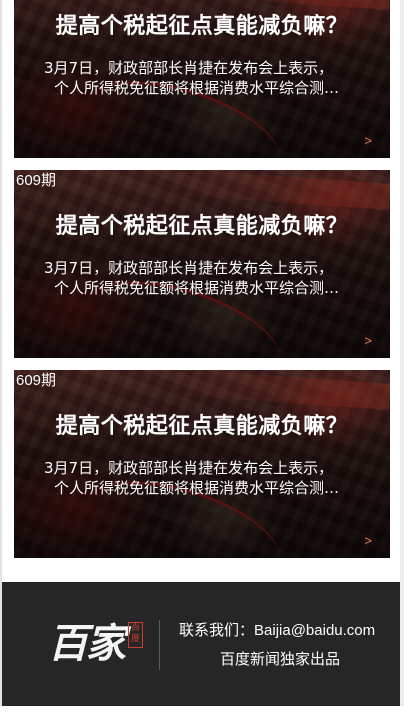  What do you see at coordinates (202, 710) in the screenshot?
I see `bottom-edge` at bounding box center [202, 710].